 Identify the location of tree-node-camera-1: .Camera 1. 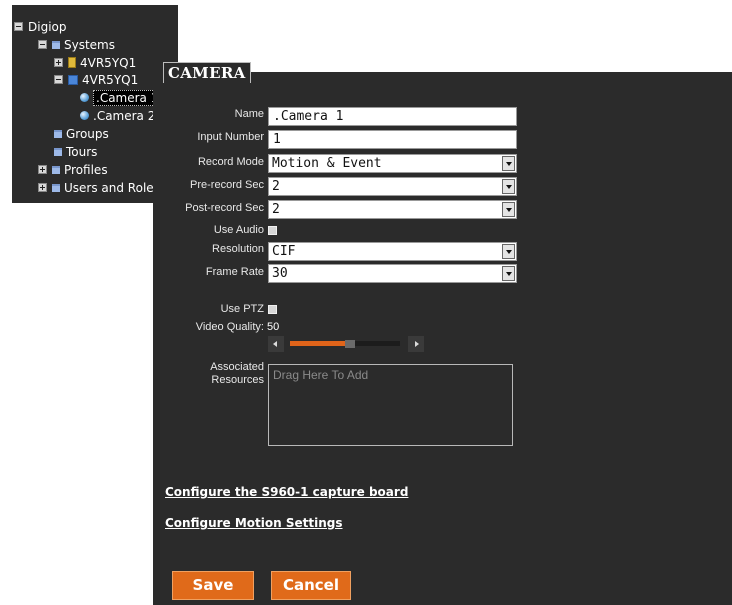
(121, 98).